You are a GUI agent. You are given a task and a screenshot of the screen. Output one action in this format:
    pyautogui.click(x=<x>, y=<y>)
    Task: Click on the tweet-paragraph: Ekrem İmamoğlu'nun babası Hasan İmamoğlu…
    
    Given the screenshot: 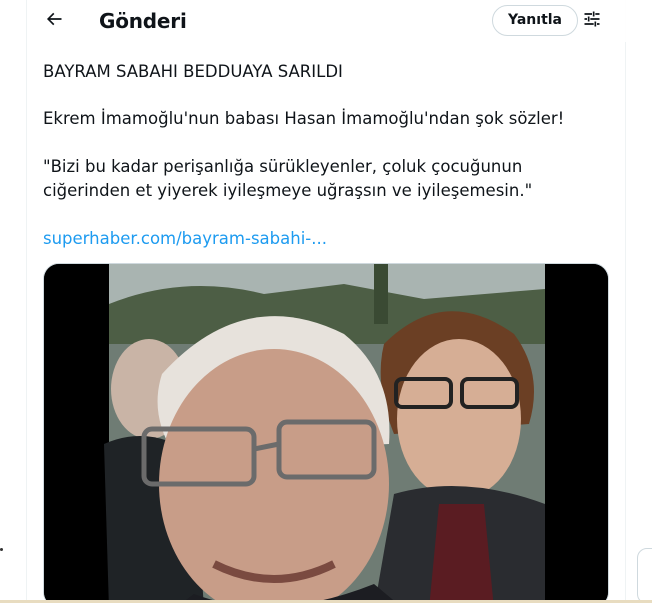 What is the action you would take?
    pyautogui.click(x=304, y=118)
    